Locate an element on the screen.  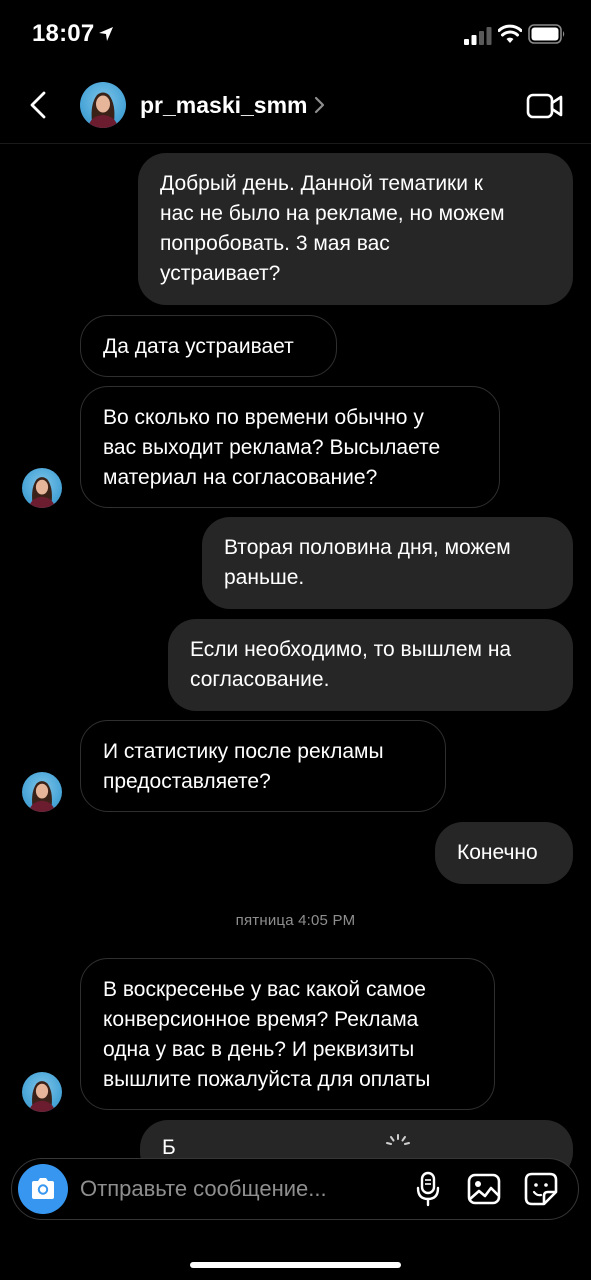
video-camera-icon is located at coordinates (545, 106).